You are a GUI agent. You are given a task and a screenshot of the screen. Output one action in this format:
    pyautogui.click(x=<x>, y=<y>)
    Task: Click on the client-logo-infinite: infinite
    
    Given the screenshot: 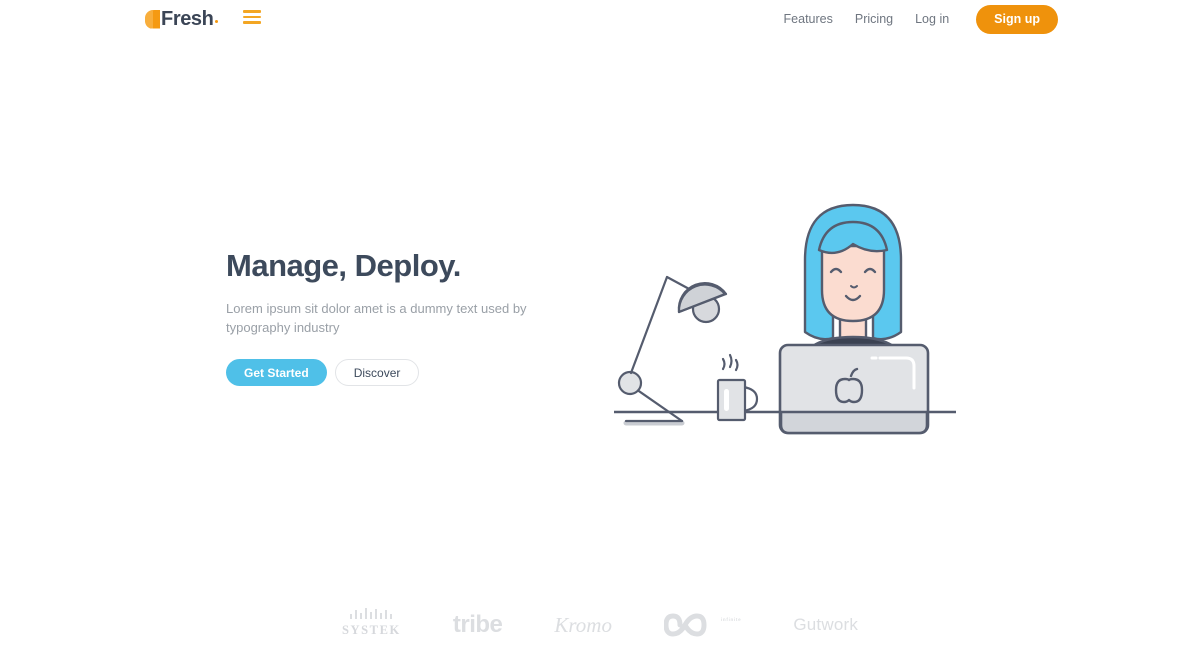 What is the action you would take?
    pyautogui.click(x=702, y=615)
    